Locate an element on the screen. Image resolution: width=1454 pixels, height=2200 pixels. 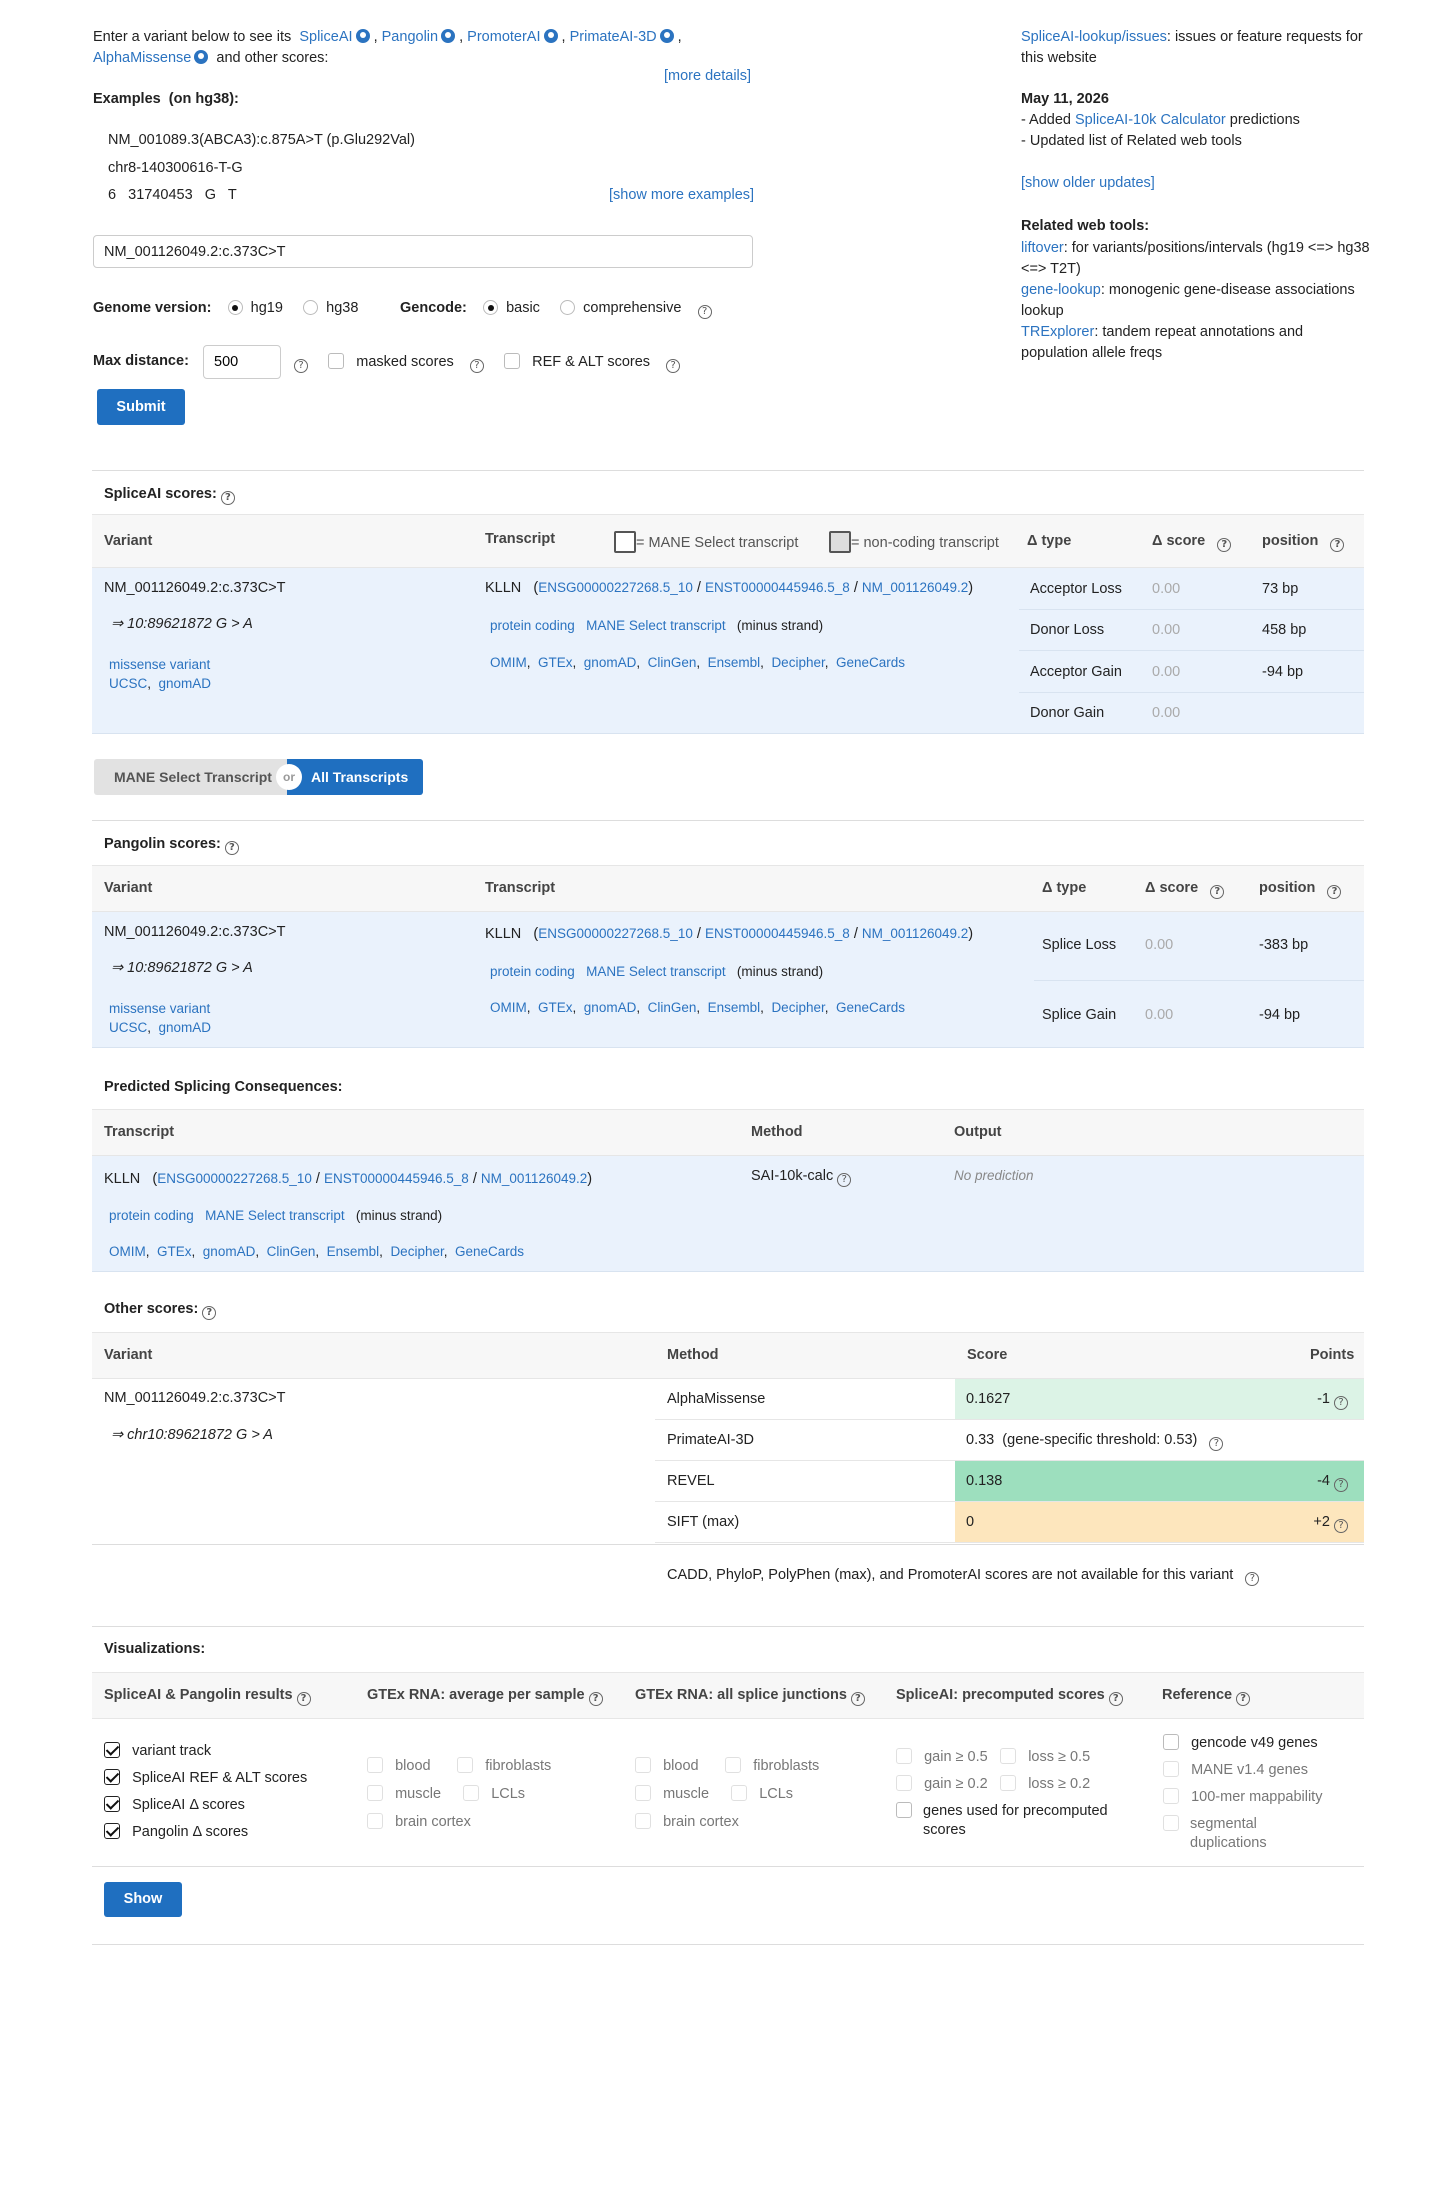
ref-alt-scores-checkbox is located at coordinates (512, 361).